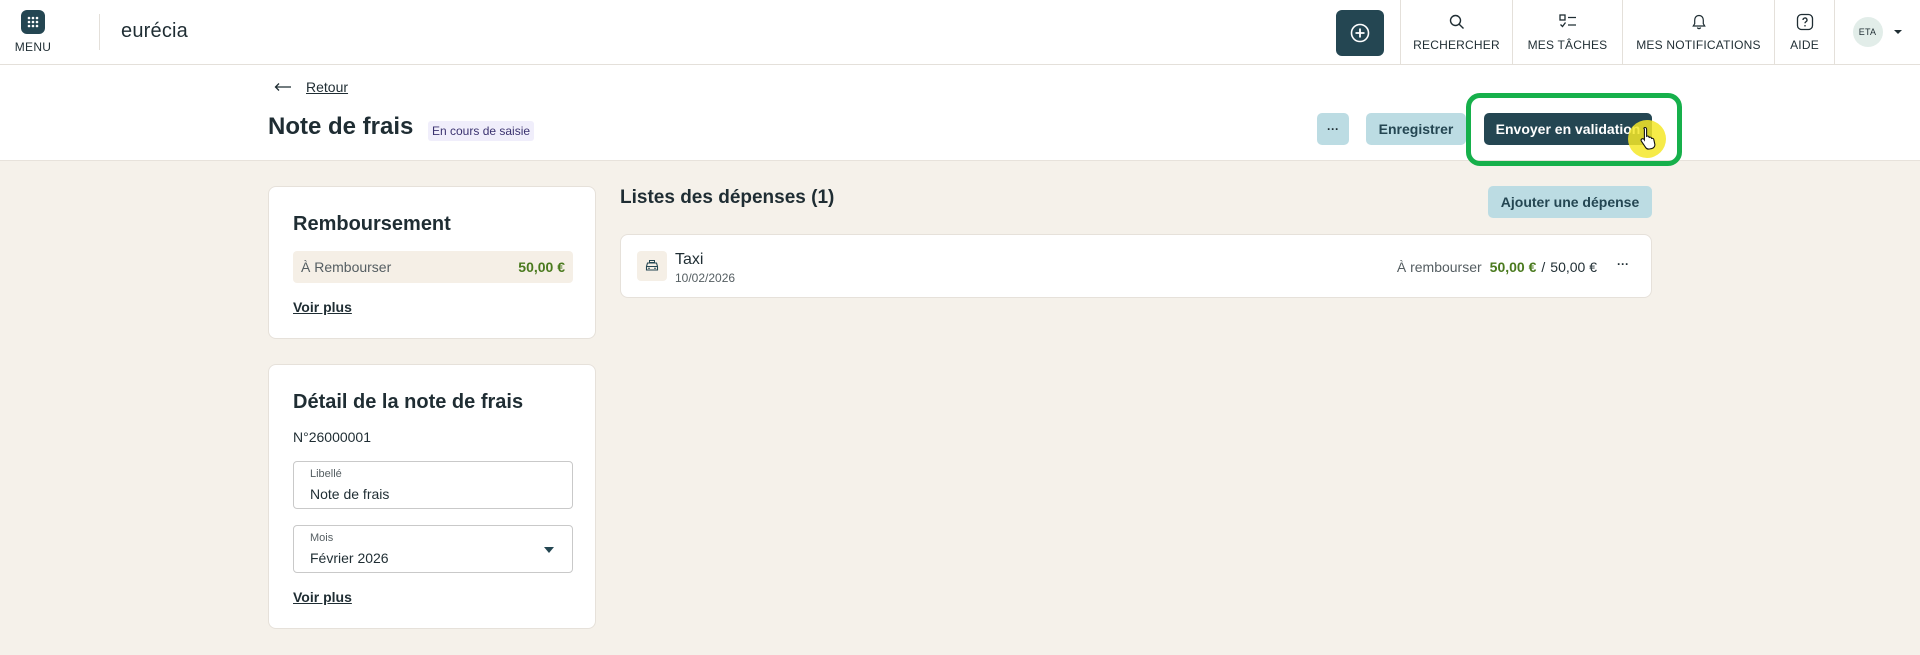 The height and width of the screenshot is (655, 1920). Describe the element at coordinates (705, 278) in the screenshot. I see `expense-date: 10/02/2026` at that location.